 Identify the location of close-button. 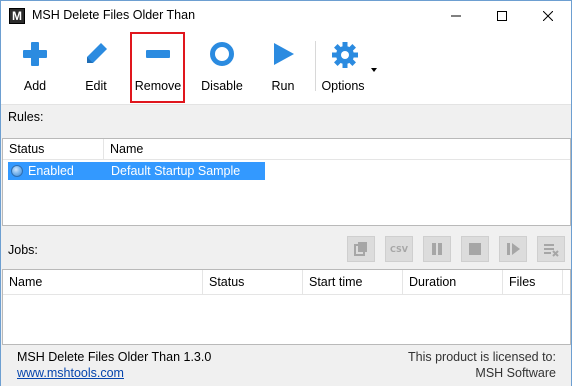
(548, 16).